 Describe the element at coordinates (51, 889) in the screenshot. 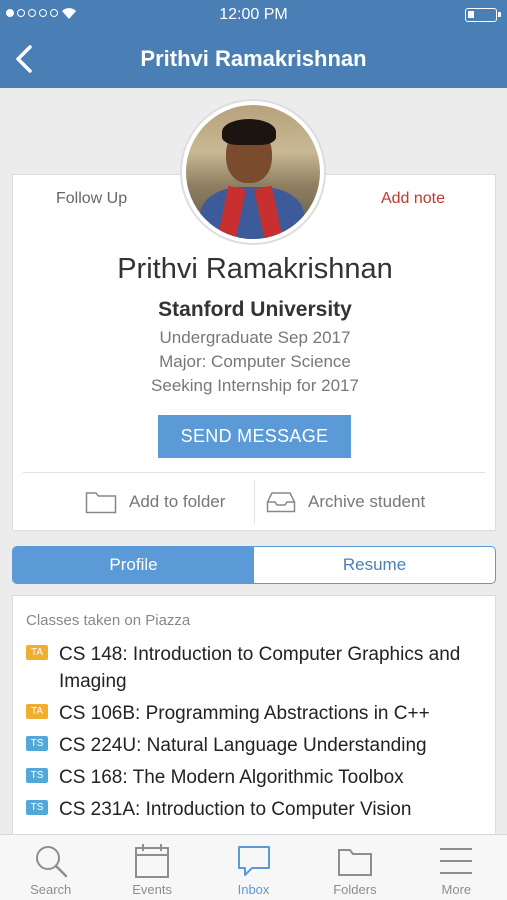

I see `tab-label: Search` at that location.